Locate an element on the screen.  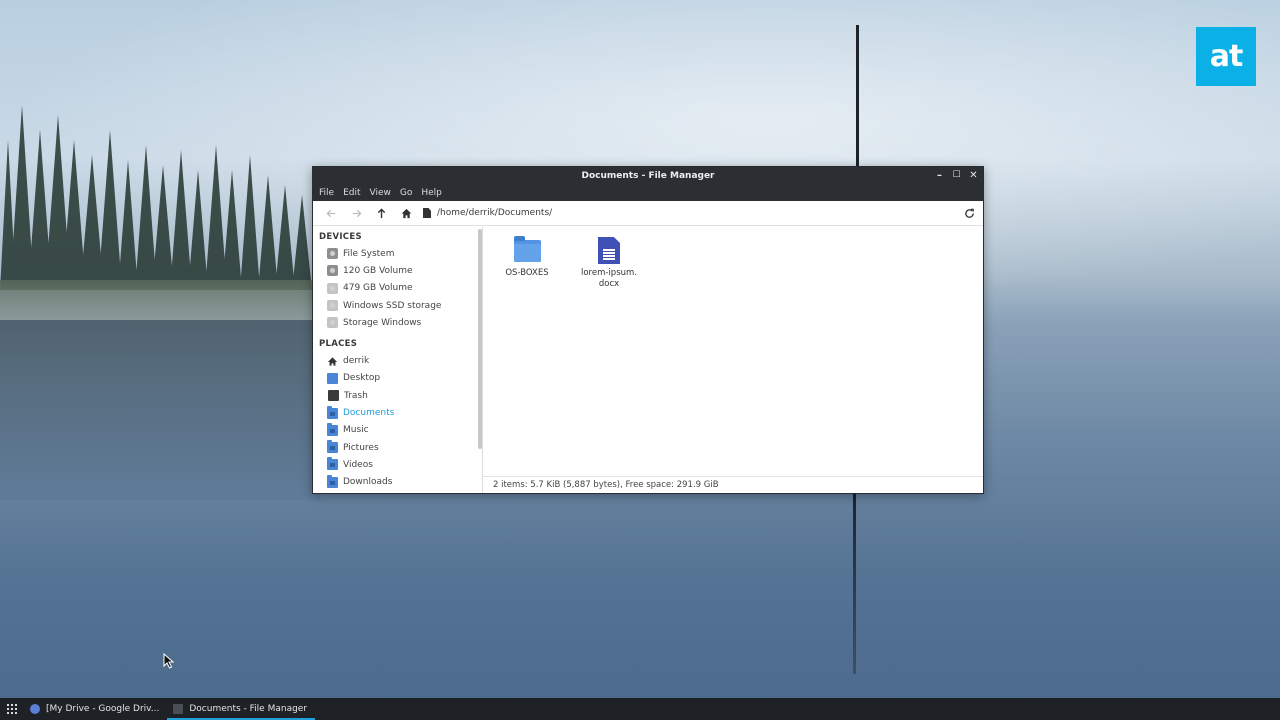
toolbar: /home/derrik/Documents/ is located at coordinates (648, 213).